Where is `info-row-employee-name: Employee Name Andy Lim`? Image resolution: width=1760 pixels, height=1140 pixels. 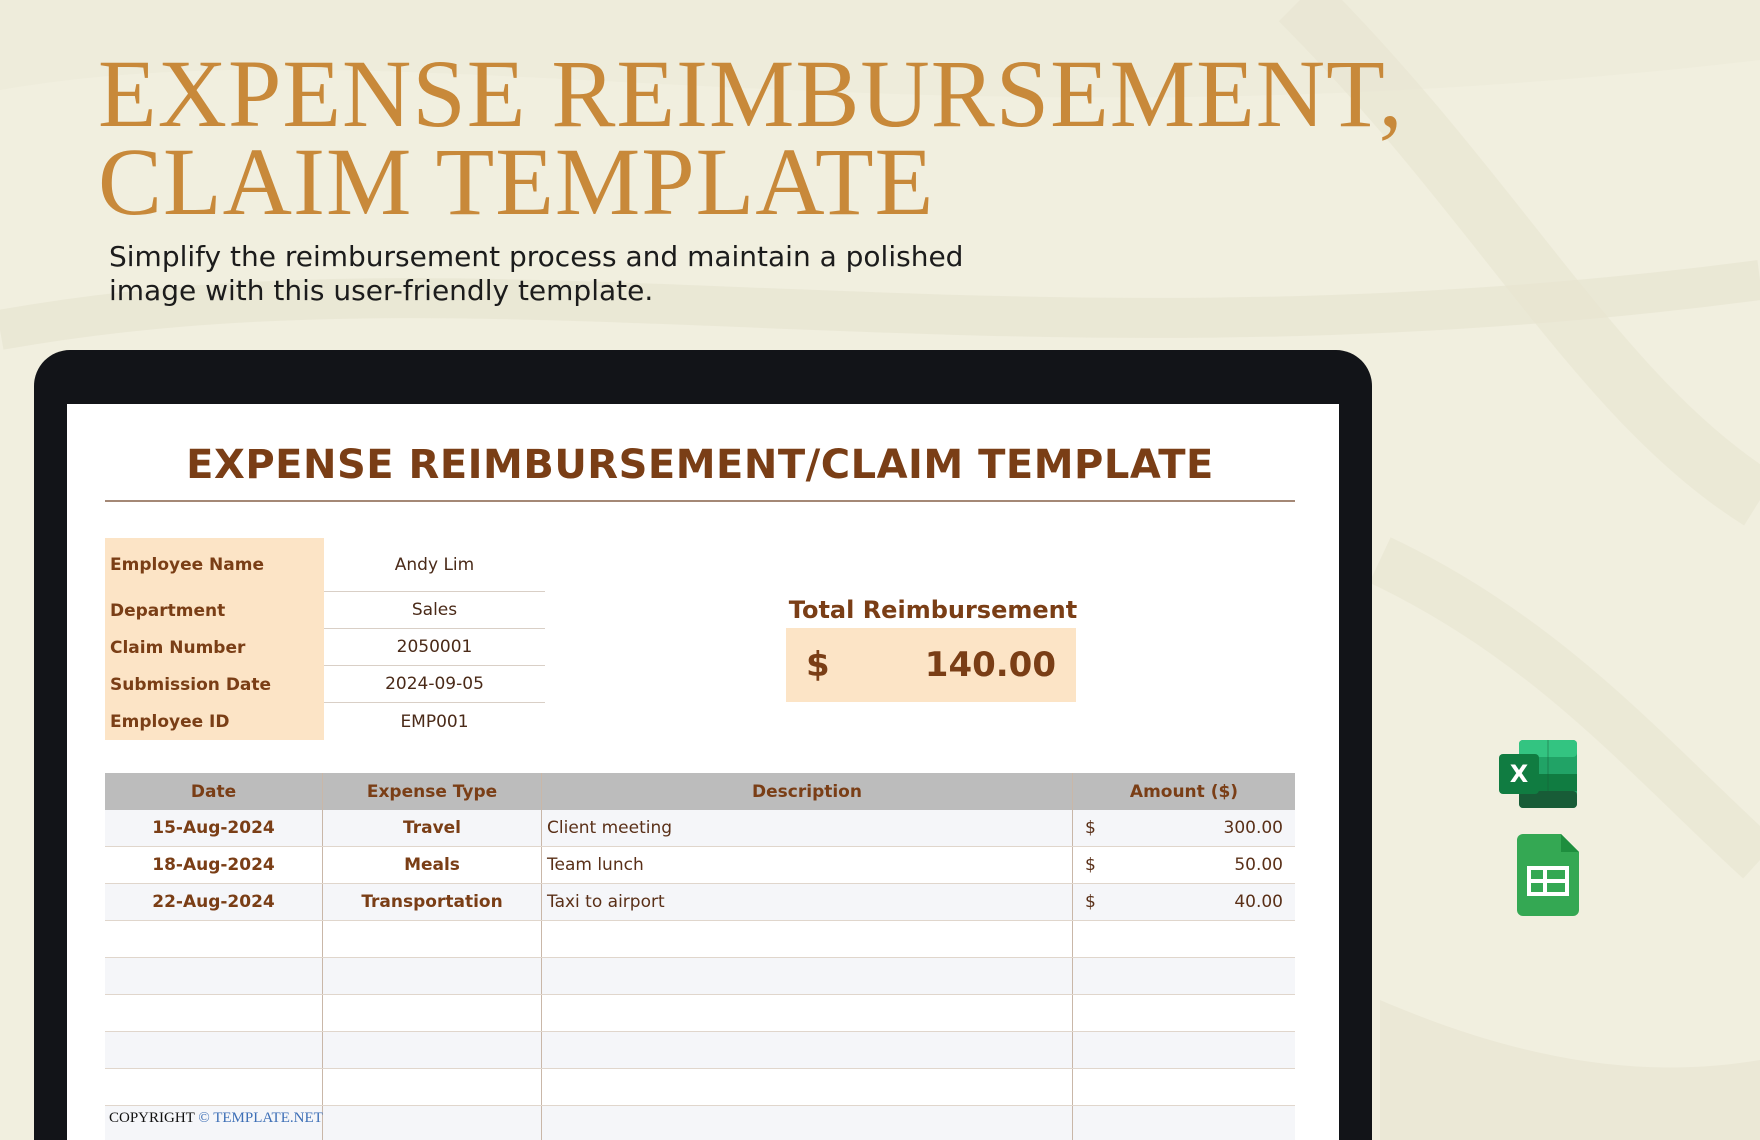 info-row-employee-name: Employee Name Andy Lim is located at coordinates (325, 565).